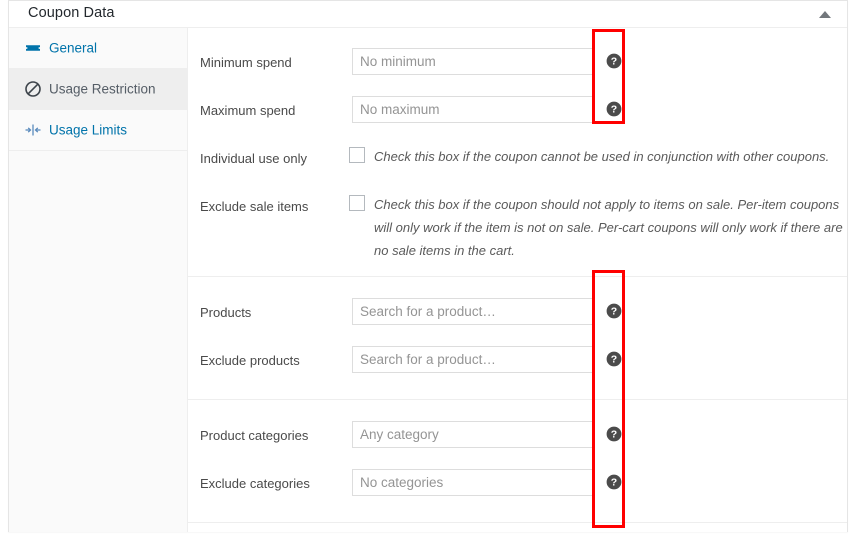 The height and width of the screenshot is (540, 857). I want to click on limit-arrows-icon, so click(33, 130).